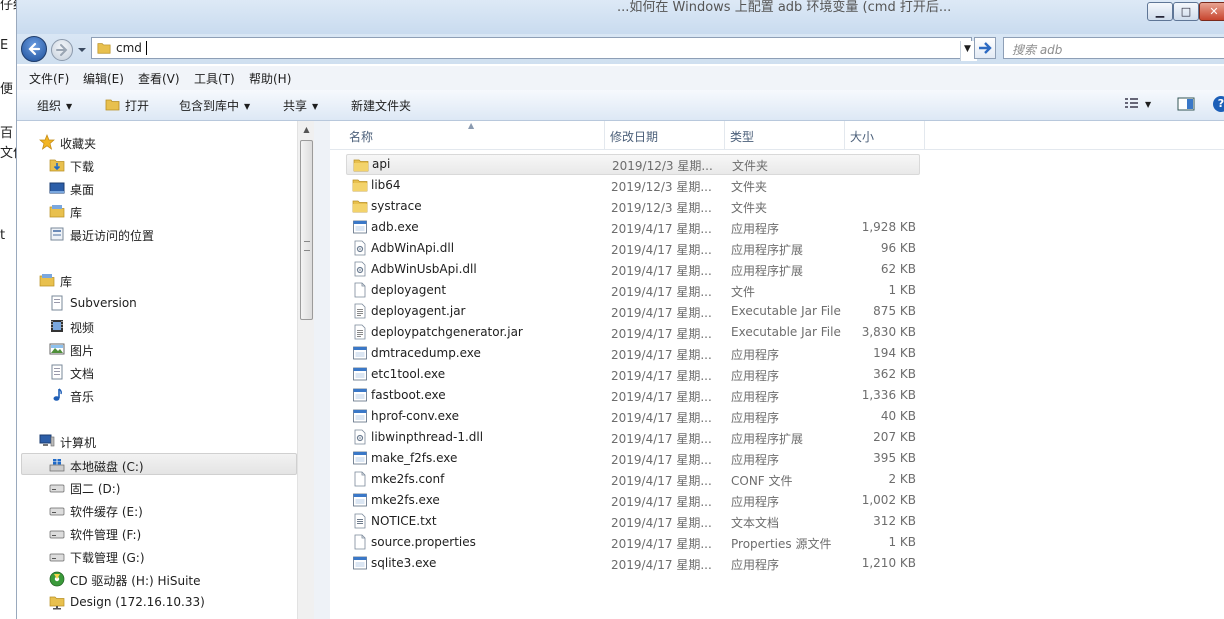 This screenshot has width=1224, height=619. I want to click on nav-scrollbar: ▲, so click(306, 370).